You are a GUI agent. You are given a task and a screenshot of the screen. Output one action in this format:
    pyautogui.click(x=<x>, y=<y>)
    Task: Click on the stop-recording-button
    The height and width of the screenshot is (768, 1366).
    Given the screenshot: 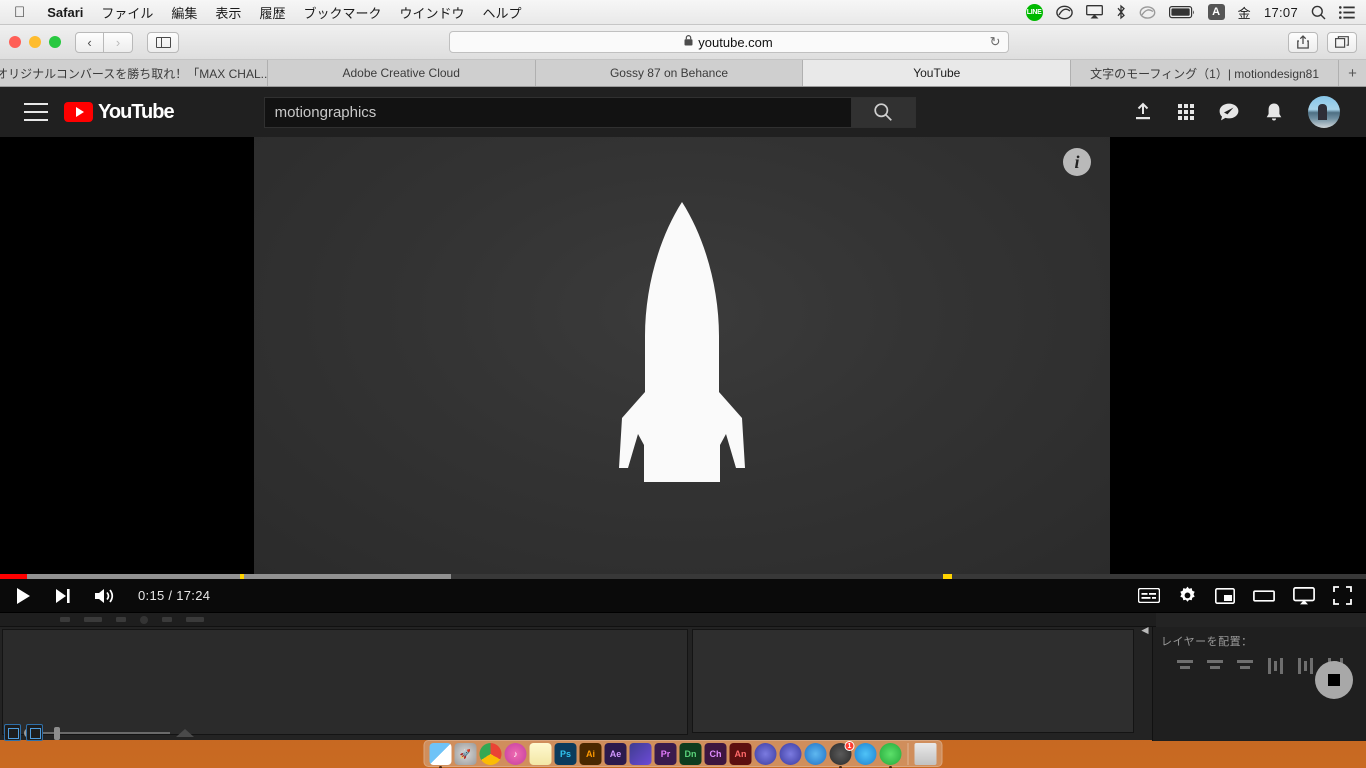 What is the action you would take?
    pyautogui.click(x=1334, y=680)
    